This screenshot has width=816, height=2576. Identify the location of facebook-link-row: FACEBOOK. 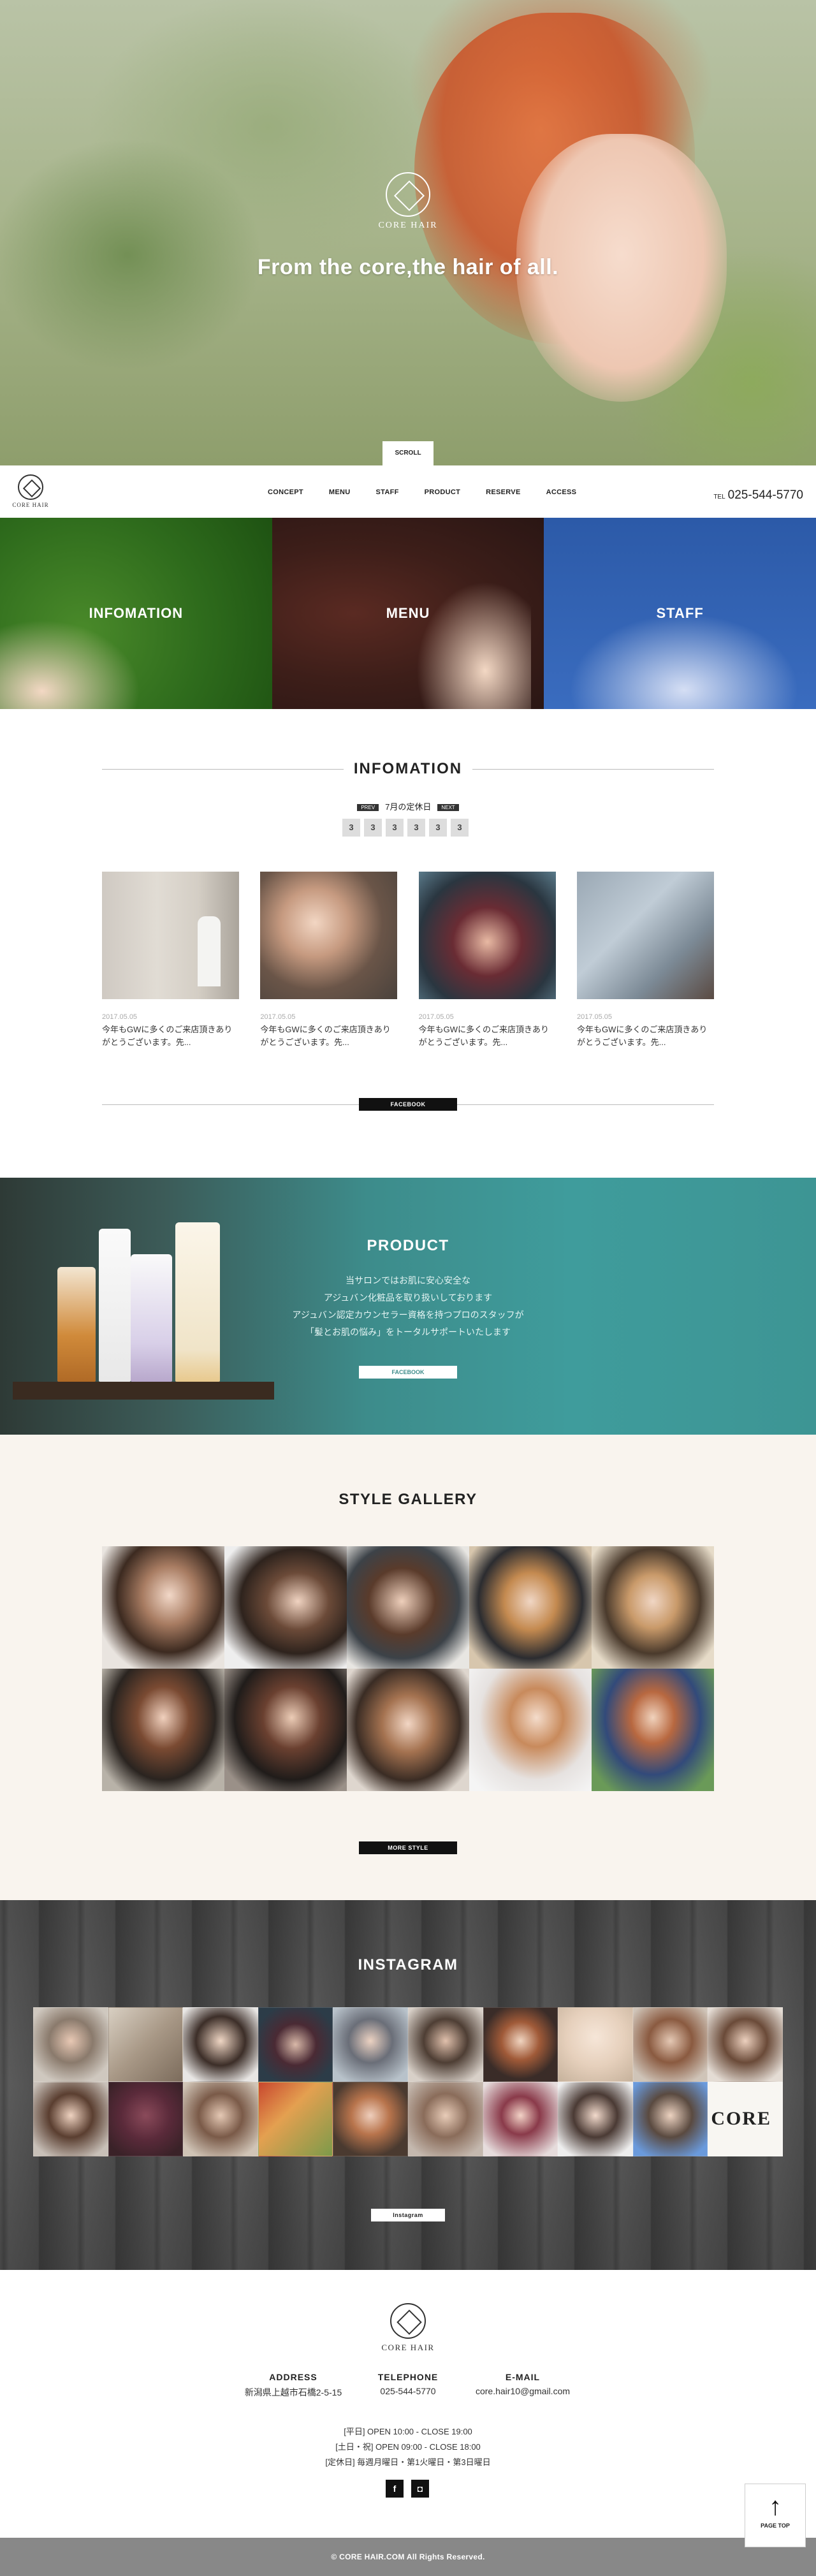
(408, 1104).